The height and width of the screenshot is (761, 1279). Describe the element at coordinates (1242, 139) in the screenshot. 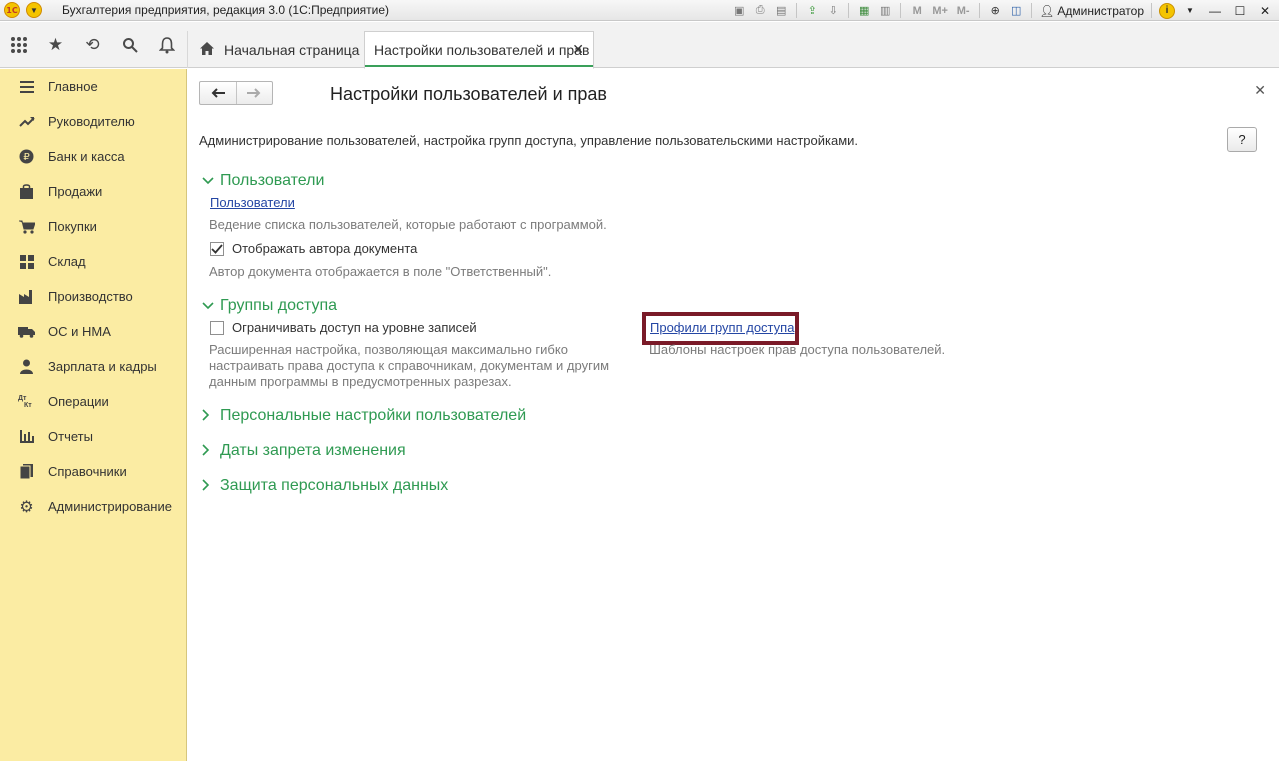

I see `help-button: ?` at that location.